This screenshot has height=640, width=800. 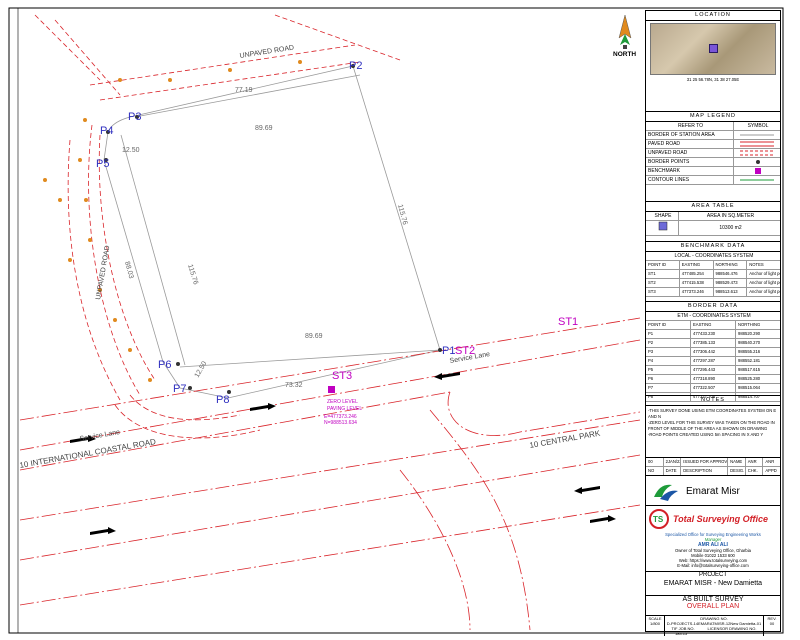 I want to click on legend-item-border: BORDER OF STATION AREA, so click(x=681, y=135).